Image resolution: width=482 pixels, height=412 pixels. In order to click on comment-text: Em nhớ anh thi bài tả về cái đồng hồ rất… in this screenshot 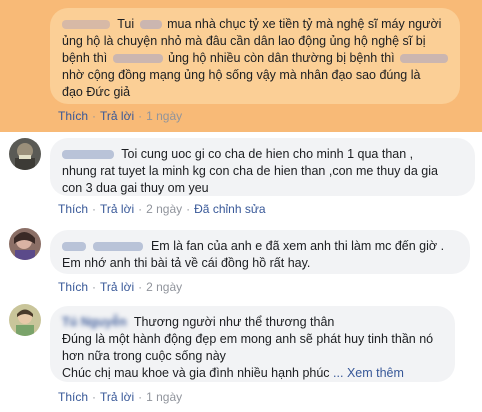, I will do `click(186, 263)`.